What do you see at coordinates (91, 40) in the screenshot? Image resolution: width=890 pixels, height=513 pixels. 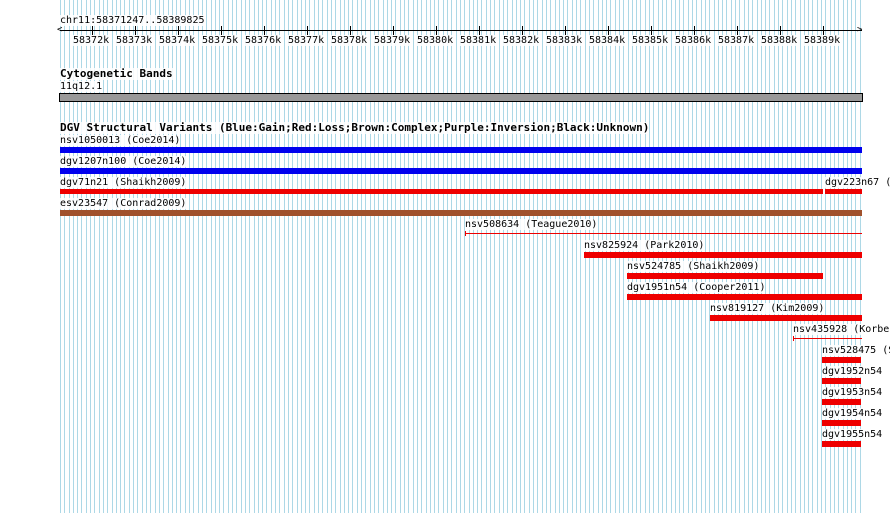 I see `ruler-tick-label: 58372k` at bounding box center [91, 40].